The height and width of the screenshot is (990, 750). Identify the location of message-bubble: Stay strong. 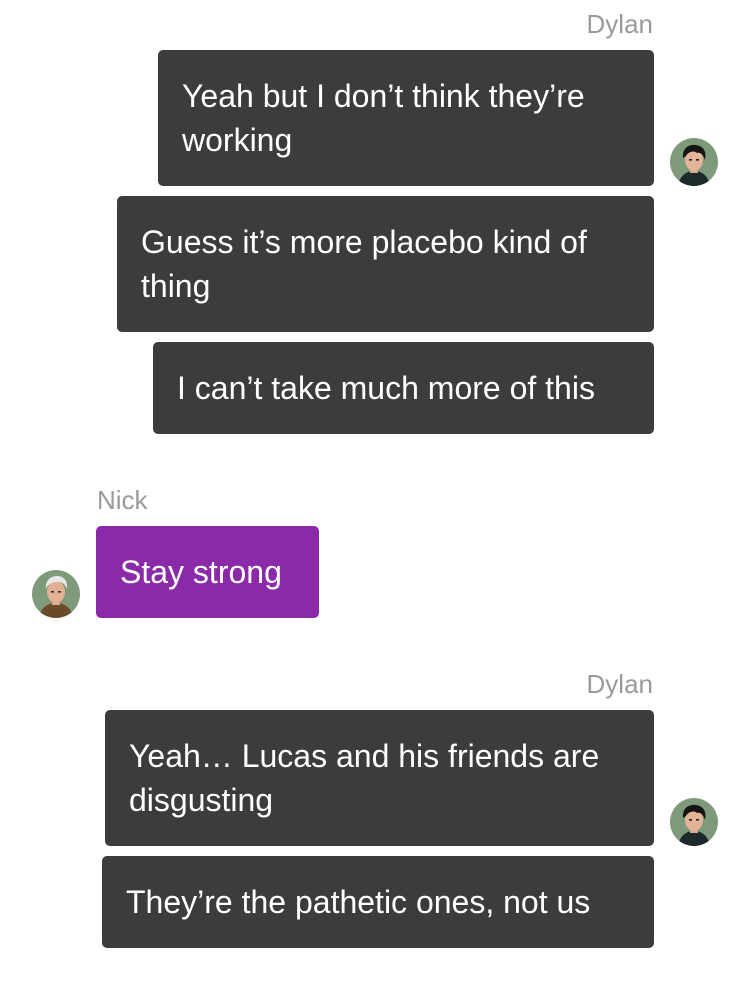
(207, 572).